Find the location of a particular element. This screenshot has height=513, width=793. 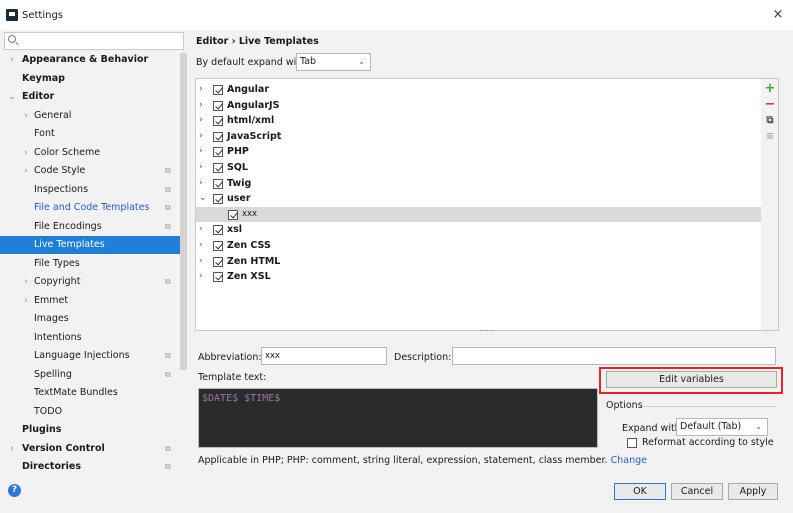

sidebar-item: › Code Style ⧉ is located at coordinates (90, 171).